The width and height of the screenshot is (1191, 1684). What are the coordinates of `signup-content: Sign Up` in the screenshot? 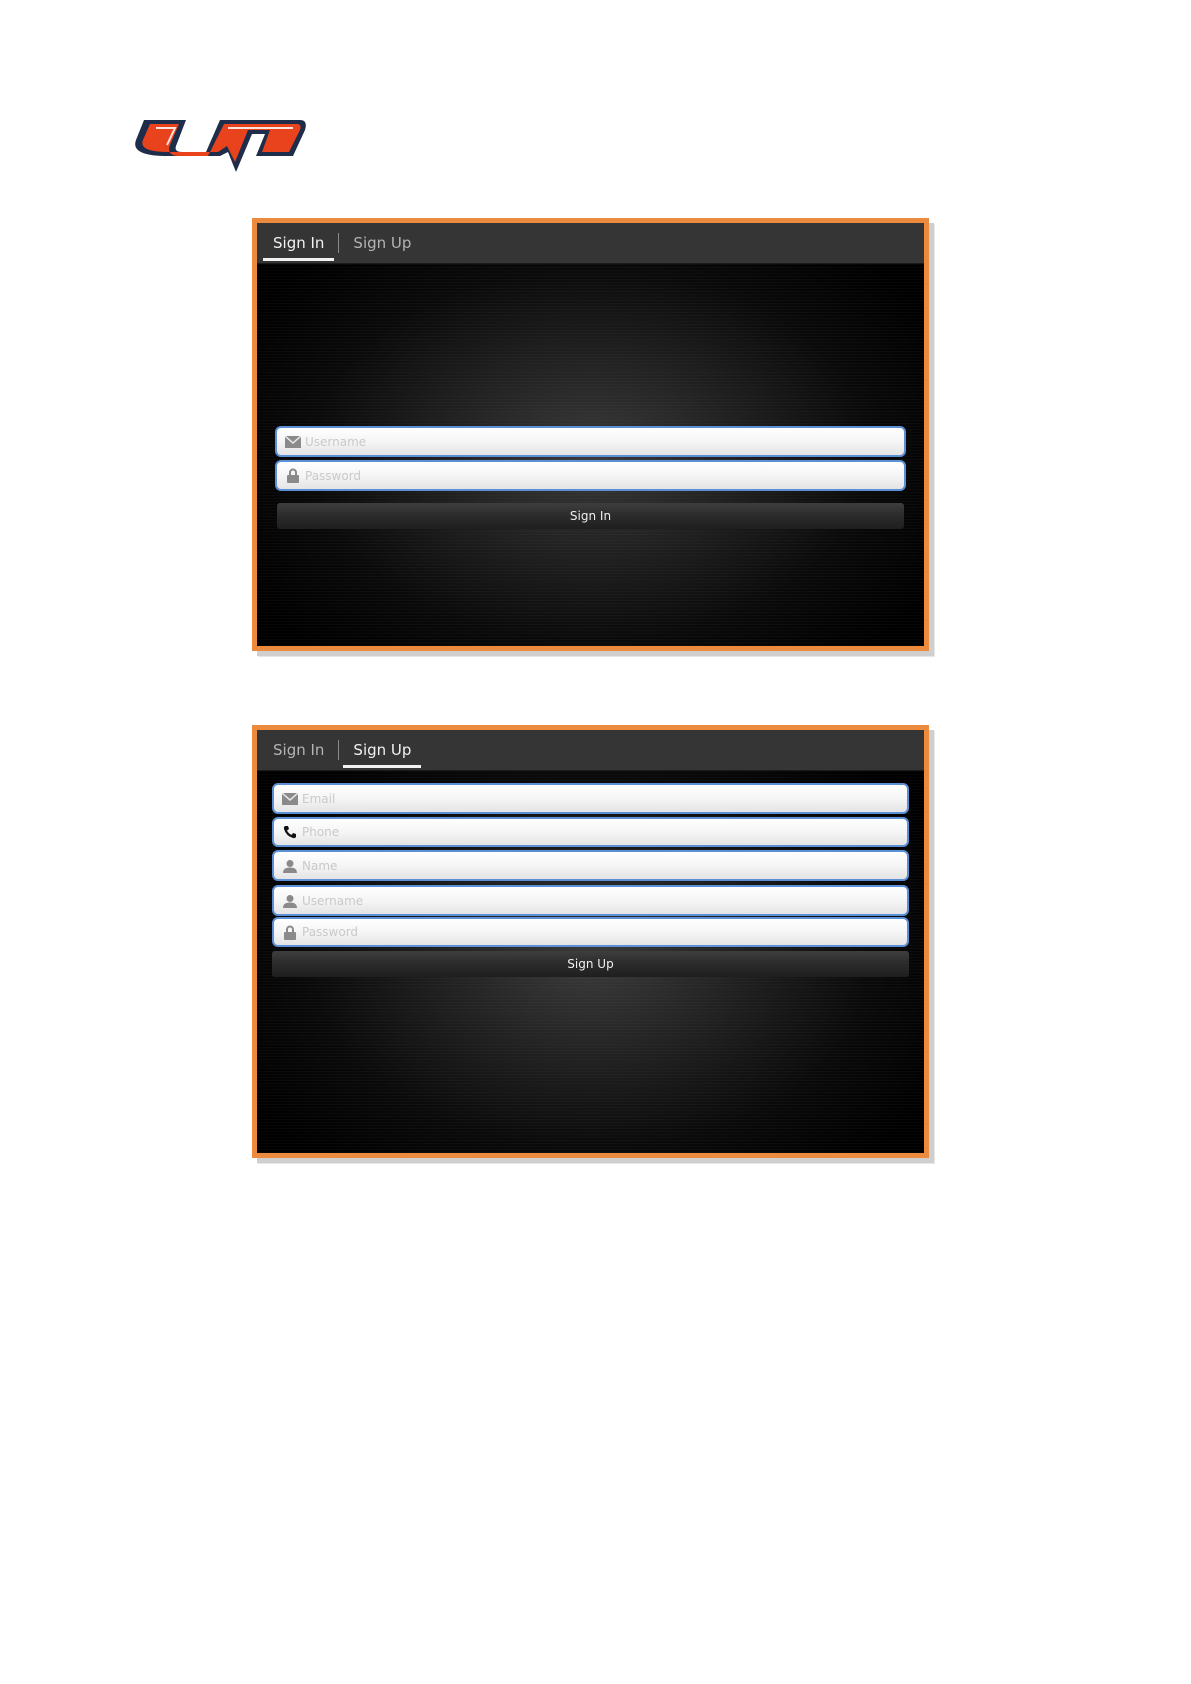 It's located at (590, 962).